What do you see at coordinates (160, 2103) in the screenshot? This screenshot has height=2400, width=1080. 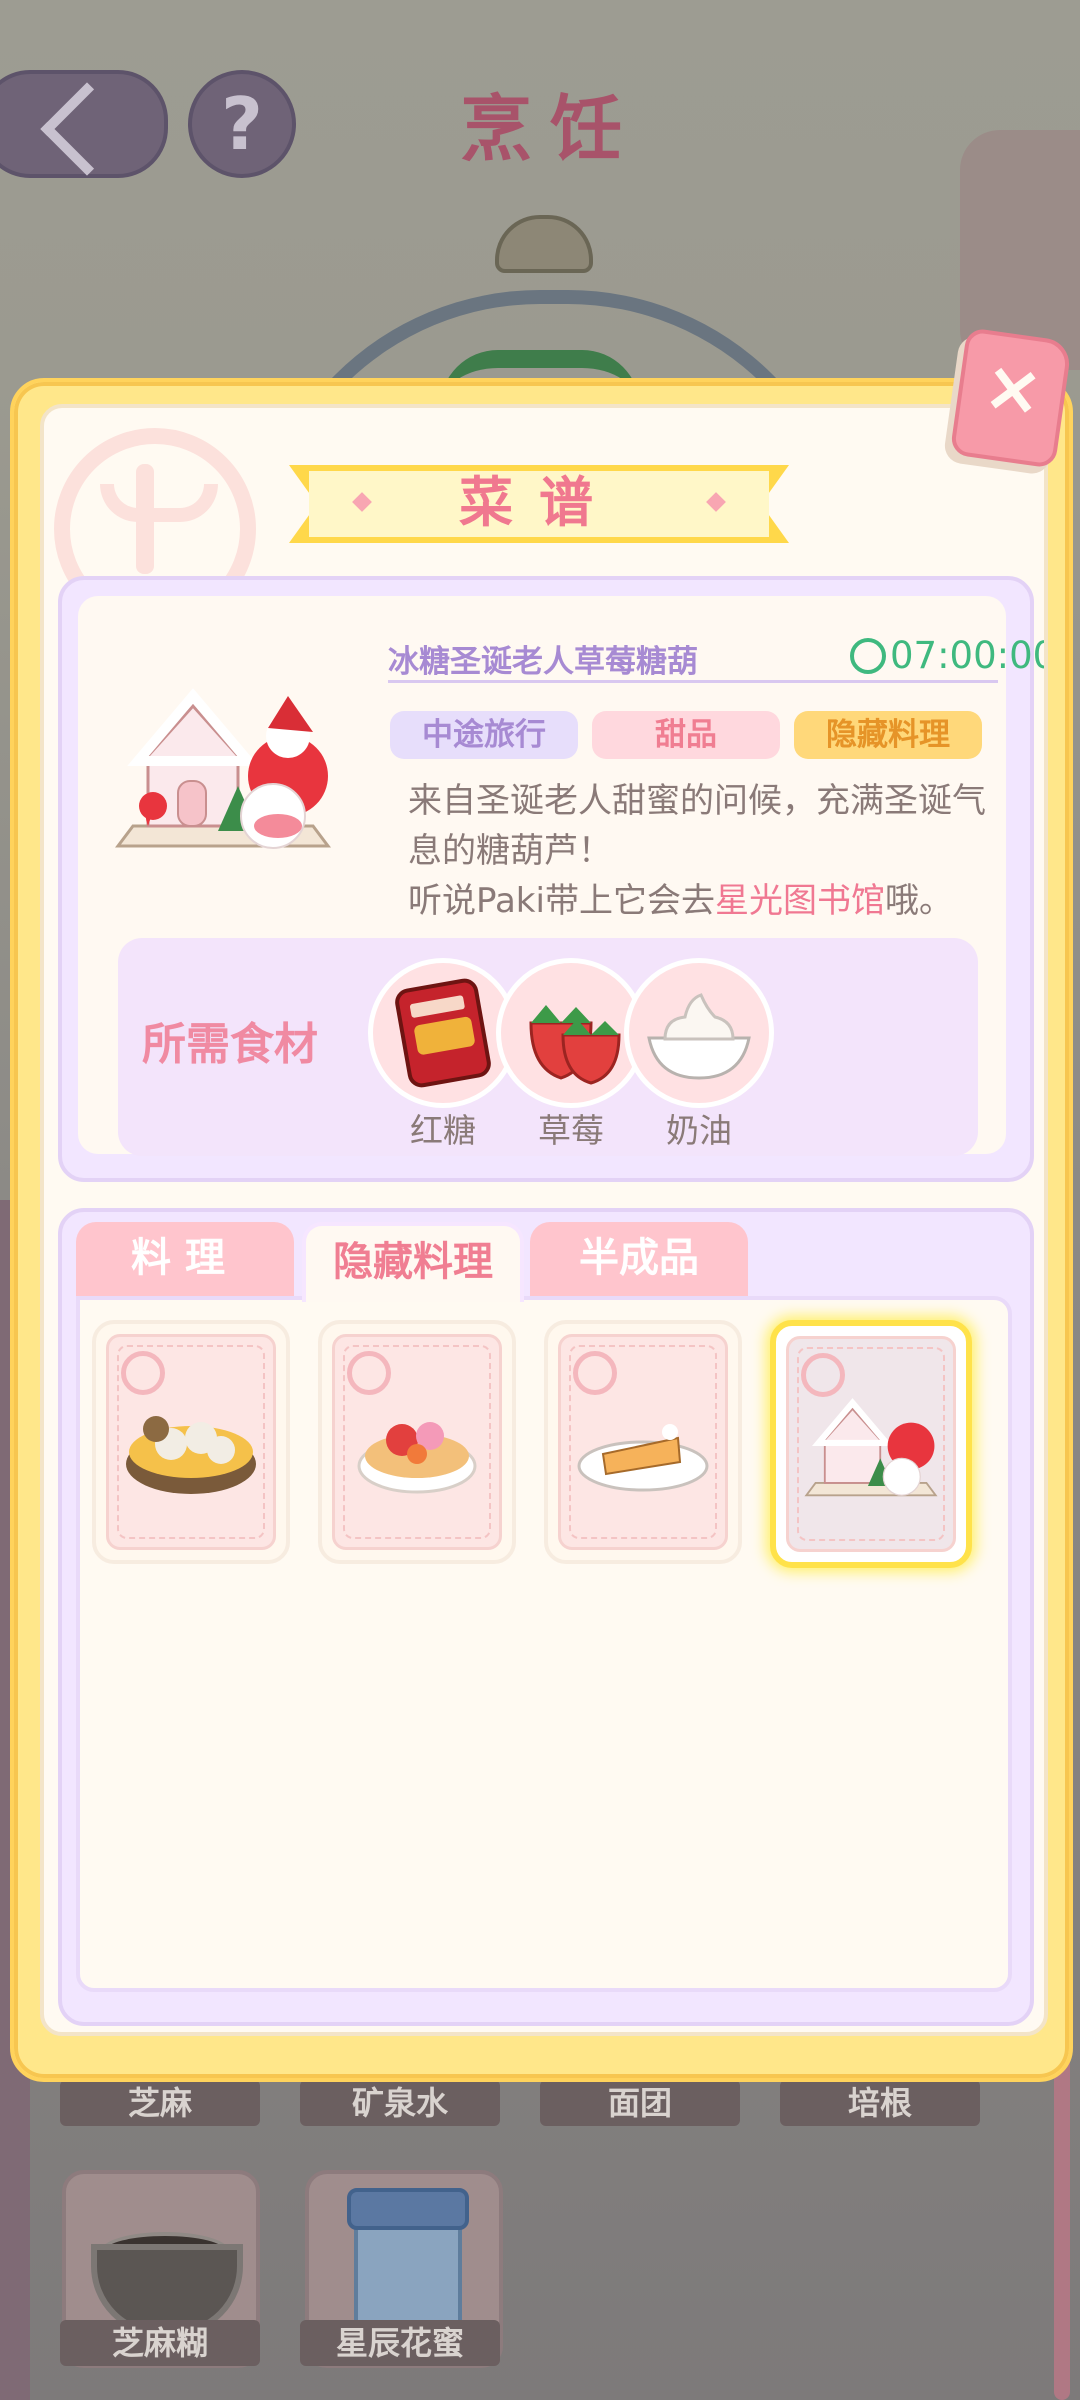 I see `item-label: 芝麻` at bounding box center [160, 2103].